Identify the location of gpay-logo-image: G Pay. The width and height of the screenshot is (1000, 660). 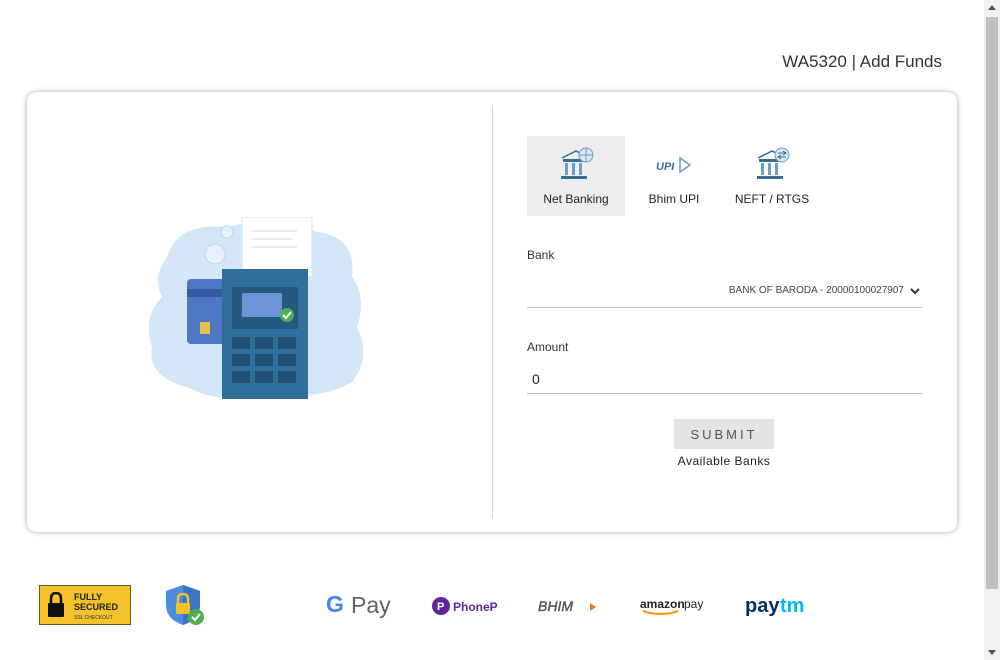
(358, 604).